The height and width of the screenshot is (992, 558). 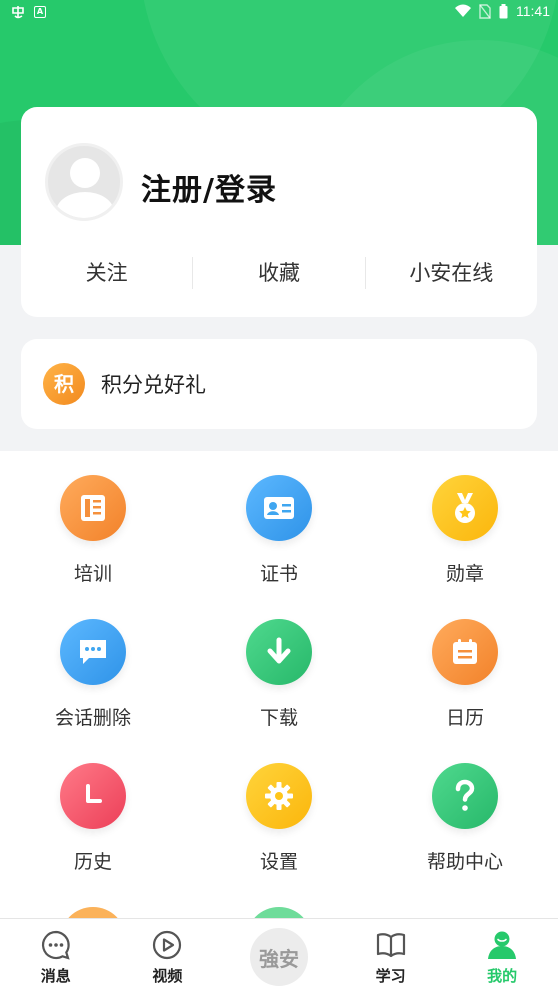 I want to click on question-icon, so click(x=465, y=796).